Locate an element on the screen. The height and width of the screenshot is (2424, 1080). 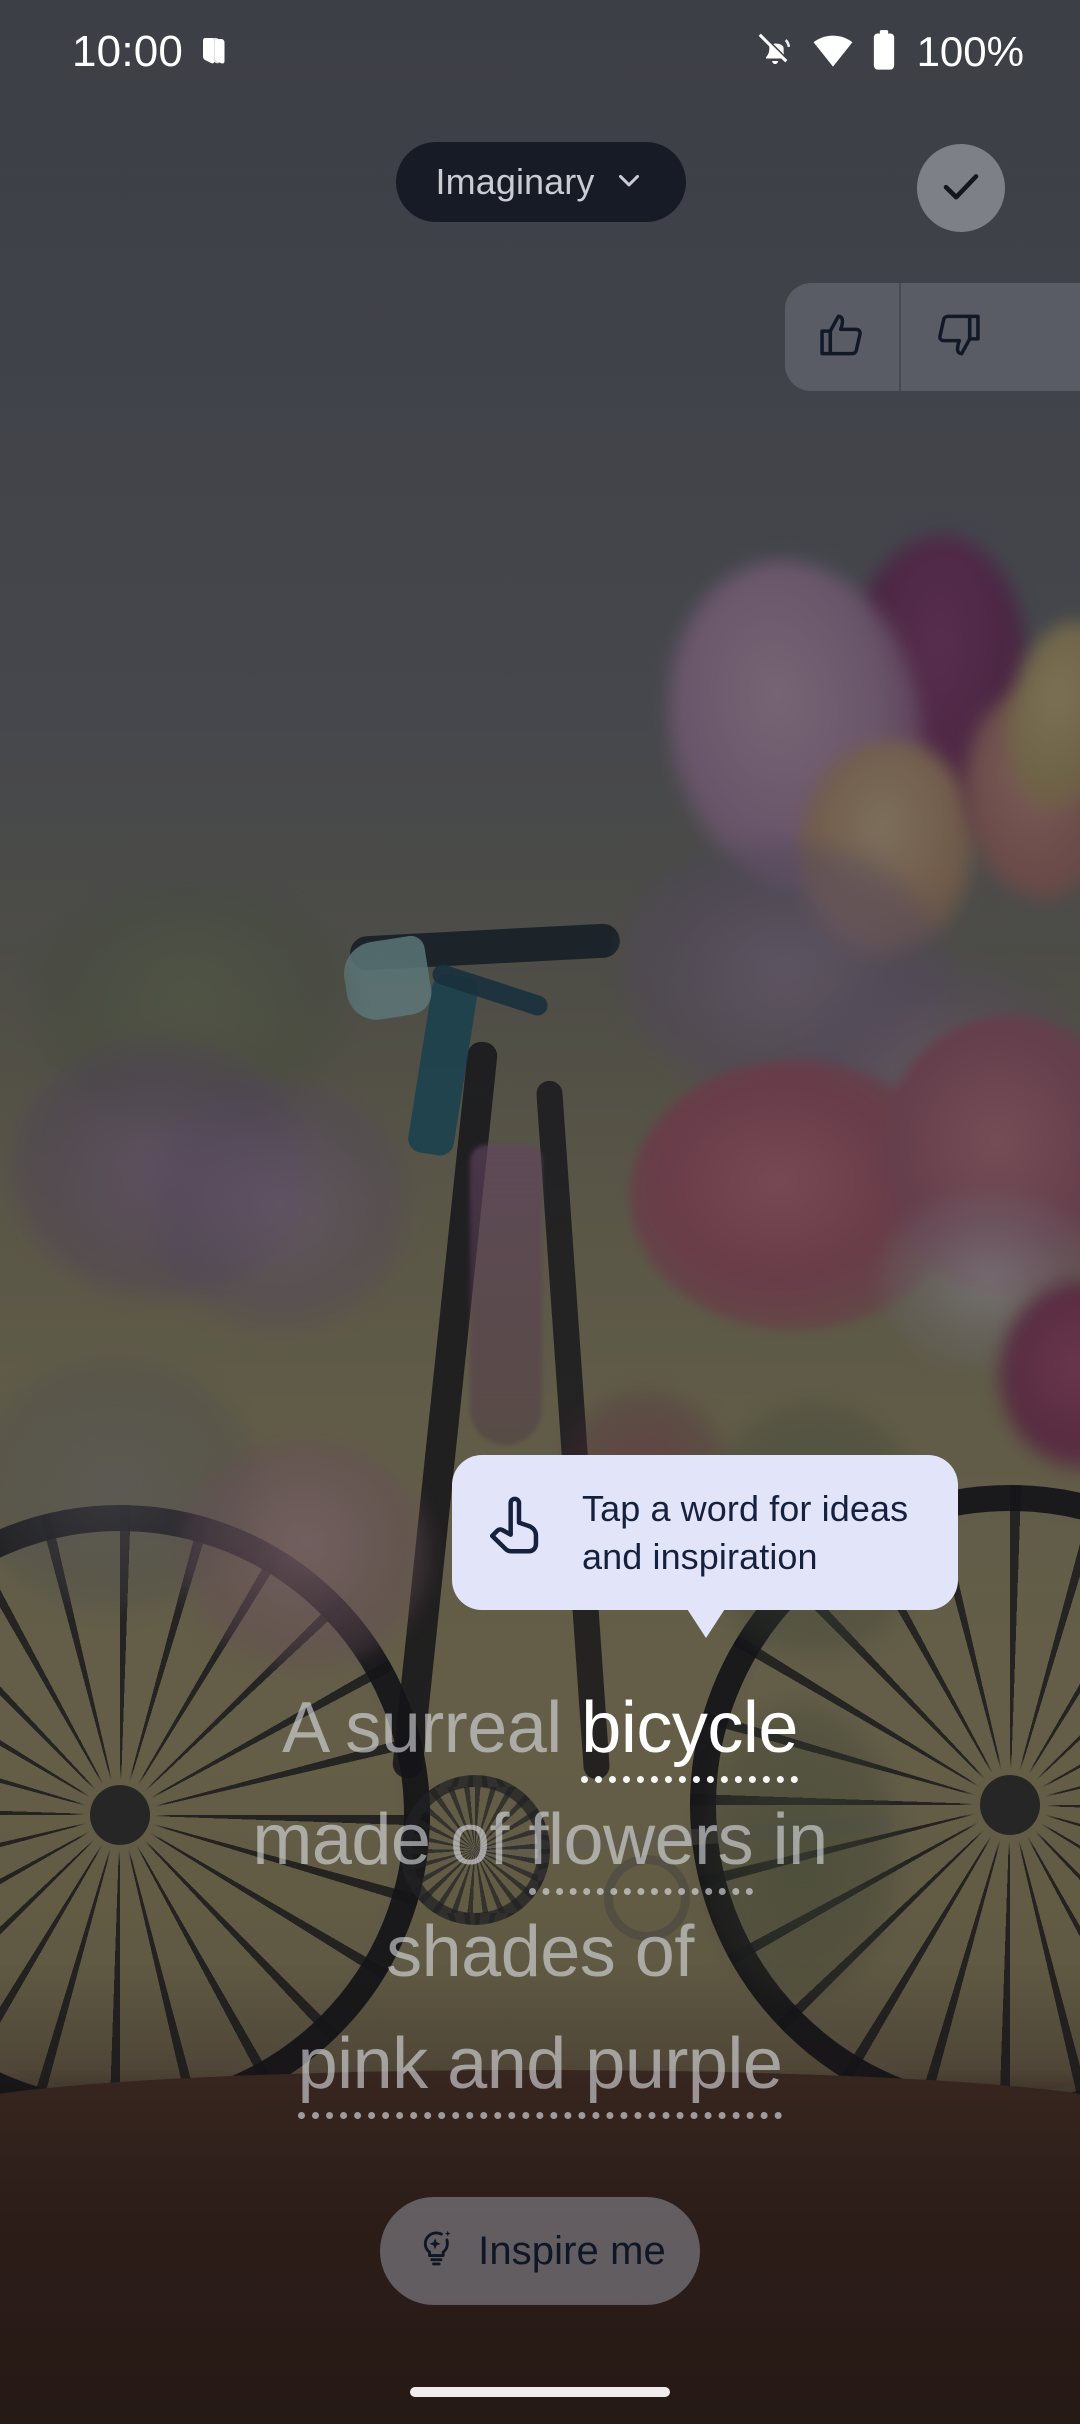
status-bar-right: 100% is located at coordinates (889, 52).